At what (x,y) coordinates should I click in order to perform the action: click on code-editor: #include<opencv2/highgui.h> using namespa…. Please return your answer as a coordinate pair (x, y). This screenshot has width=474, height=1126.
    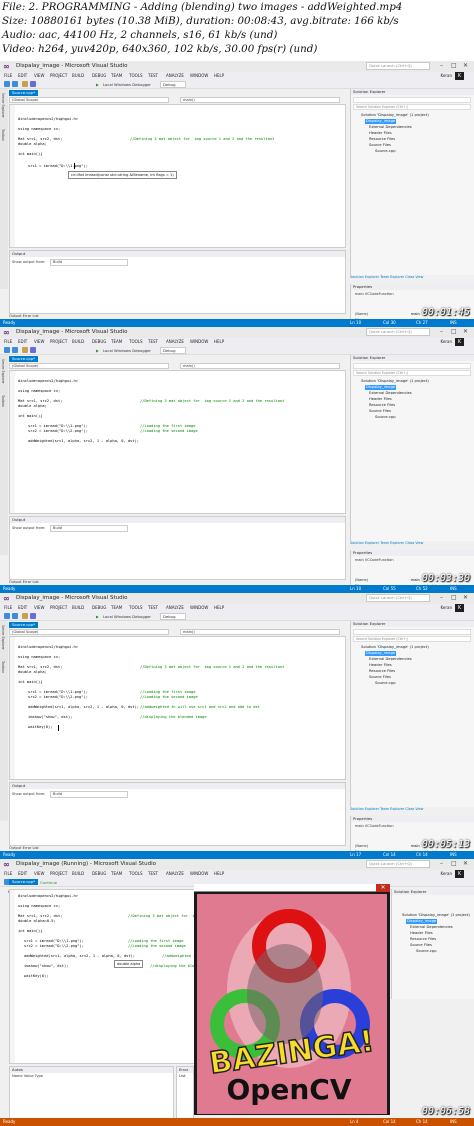
    Looking at the image, I should click on (177, 176).